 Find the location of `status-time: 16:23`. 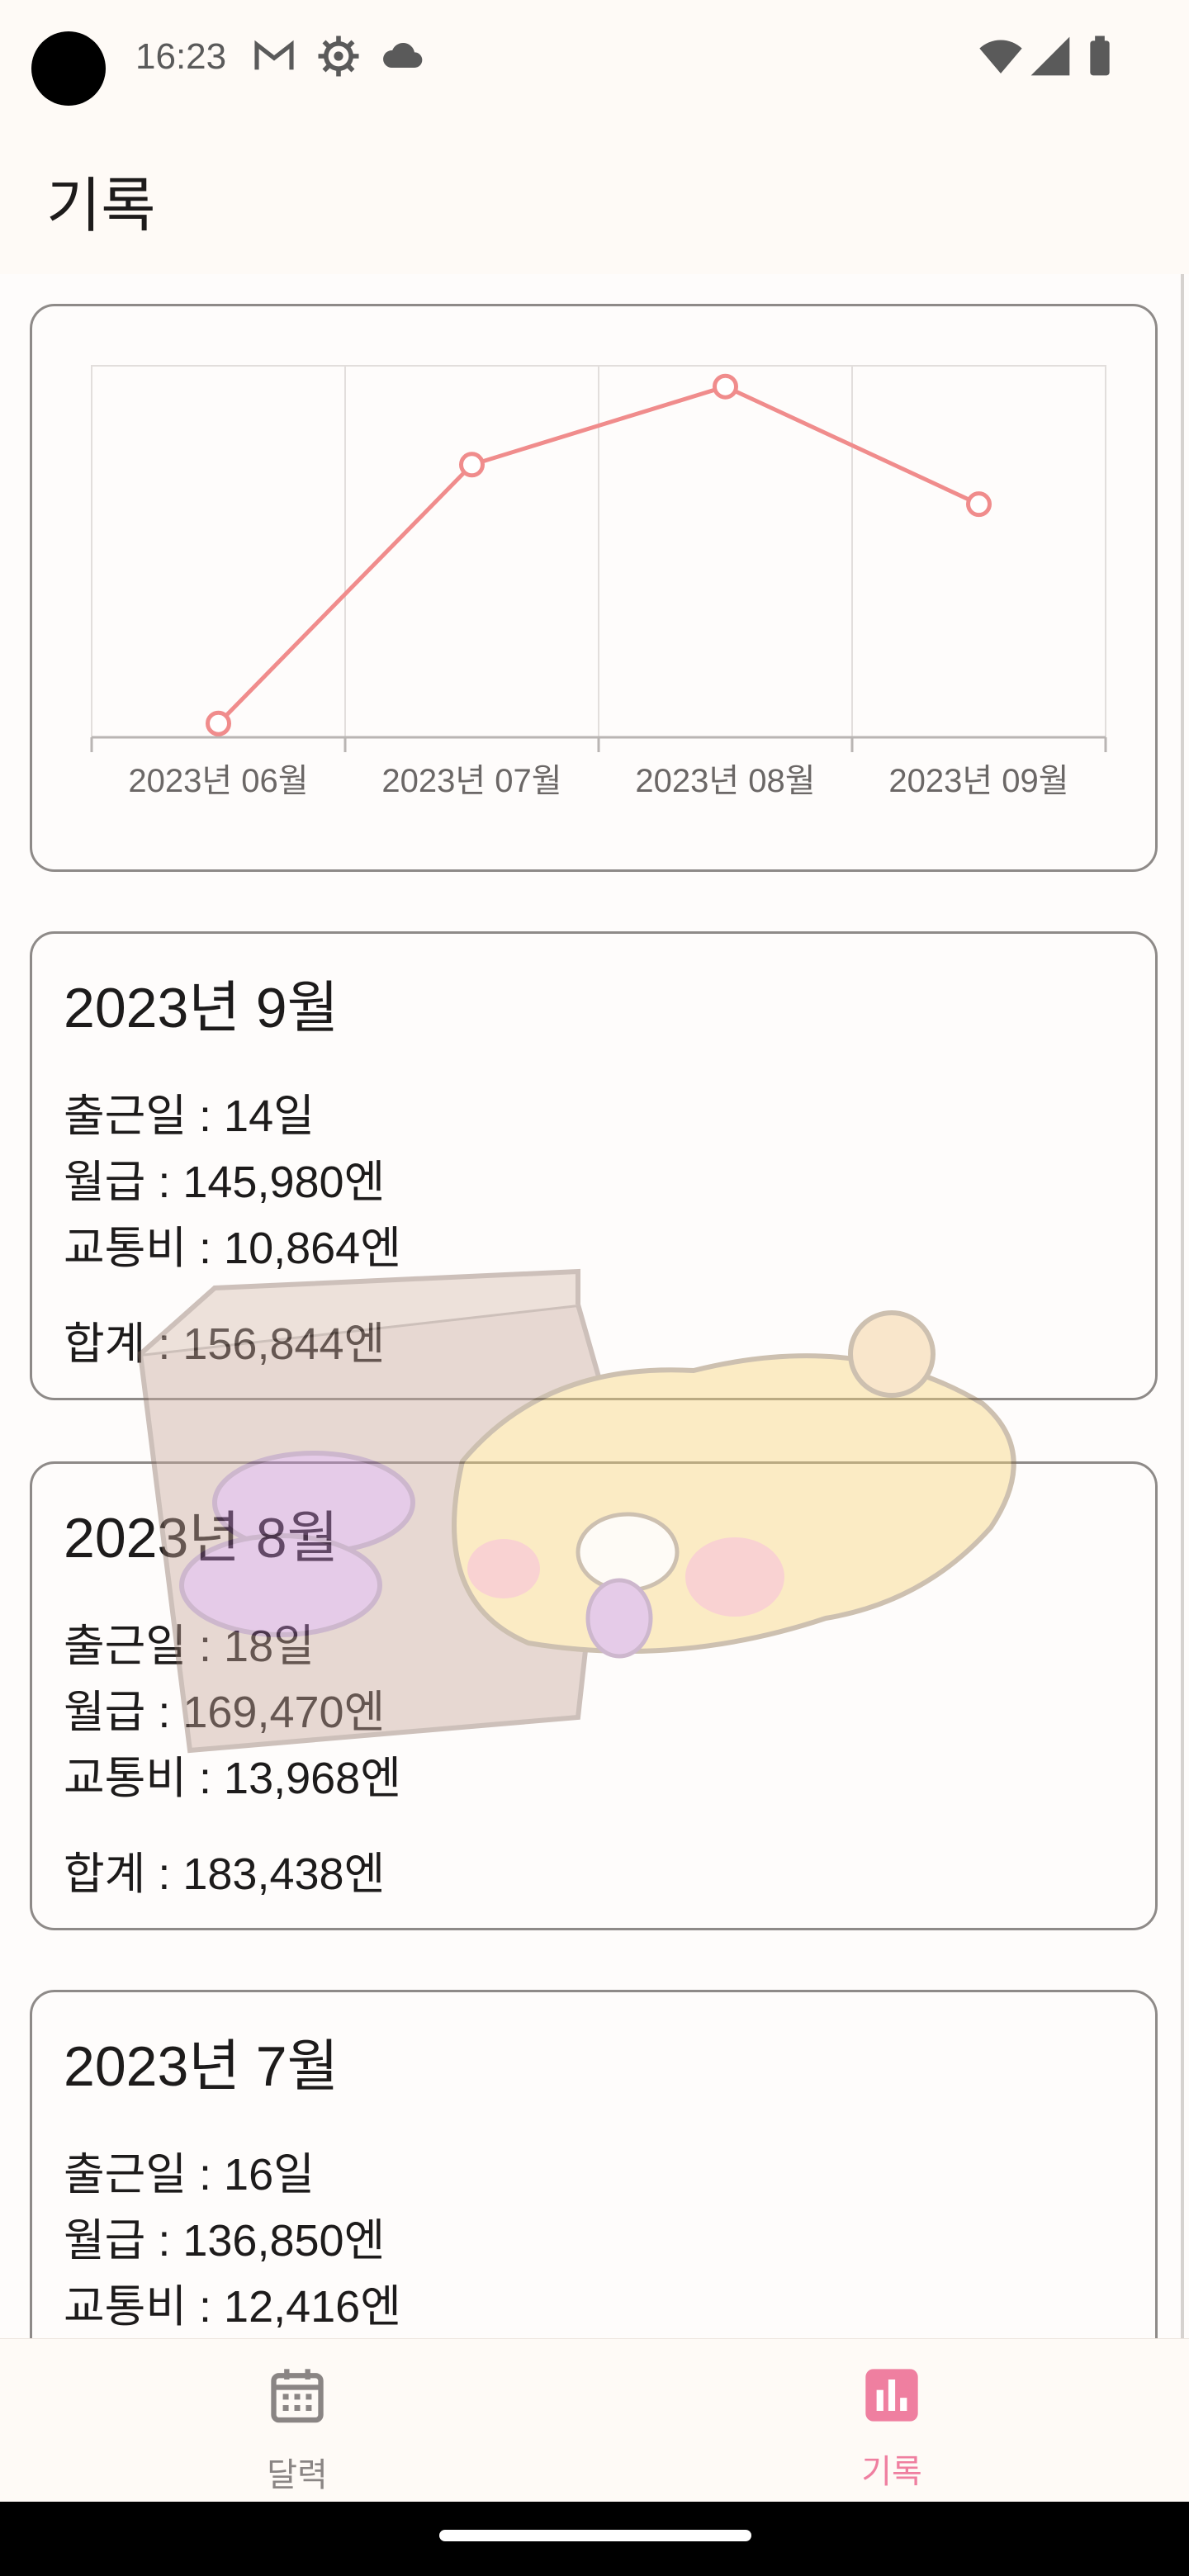

status-time: 16:23 is located at coordinates (181, 56).